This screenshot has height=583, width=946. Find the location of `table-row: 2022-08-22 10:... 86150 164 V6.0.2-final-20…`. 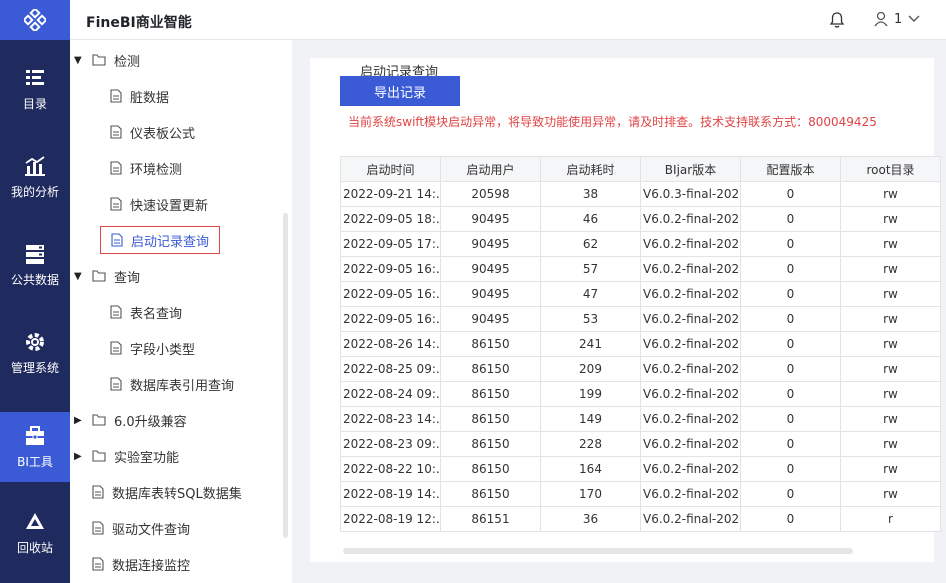

table-row: 2022-08-22 10:... 86150 164 V6.0.2-final-20… is located at coordinates (640, 469).